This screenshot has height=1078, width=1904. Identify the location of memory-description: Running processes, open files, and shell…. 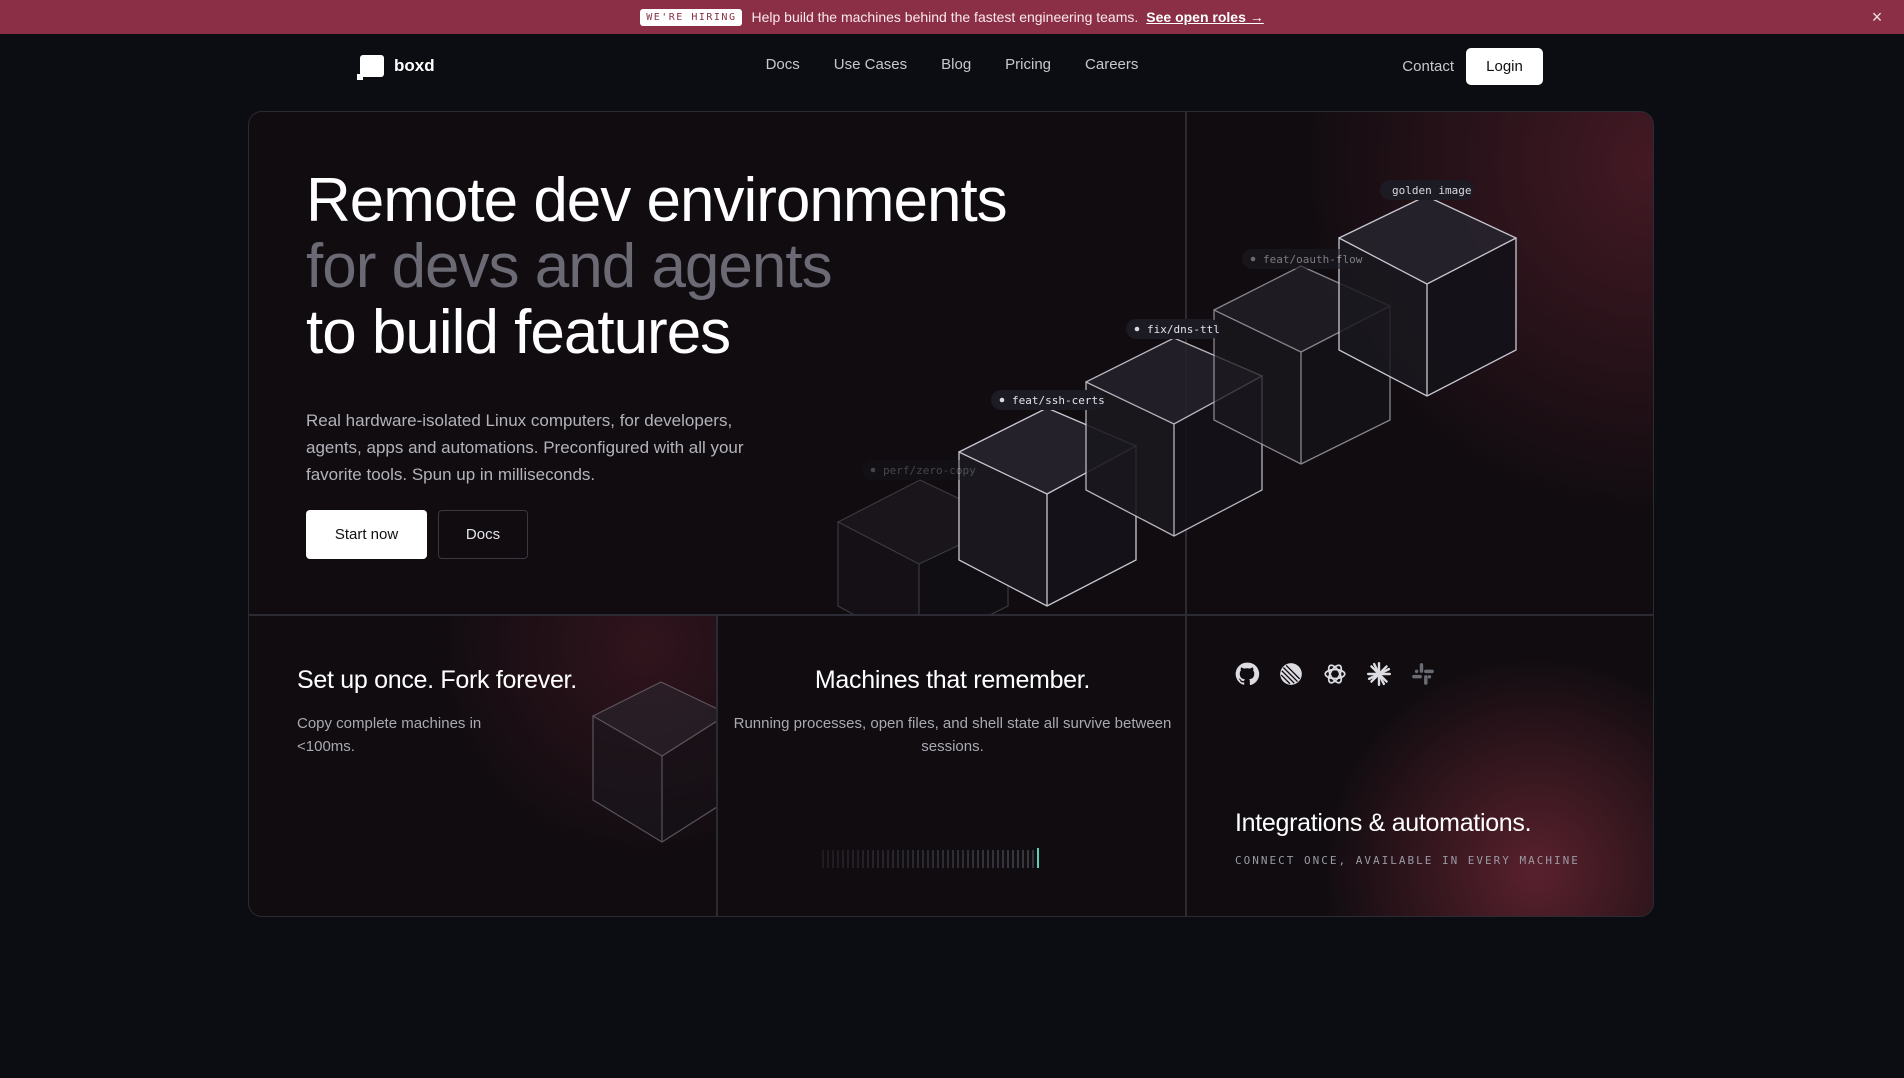
(952, 735).